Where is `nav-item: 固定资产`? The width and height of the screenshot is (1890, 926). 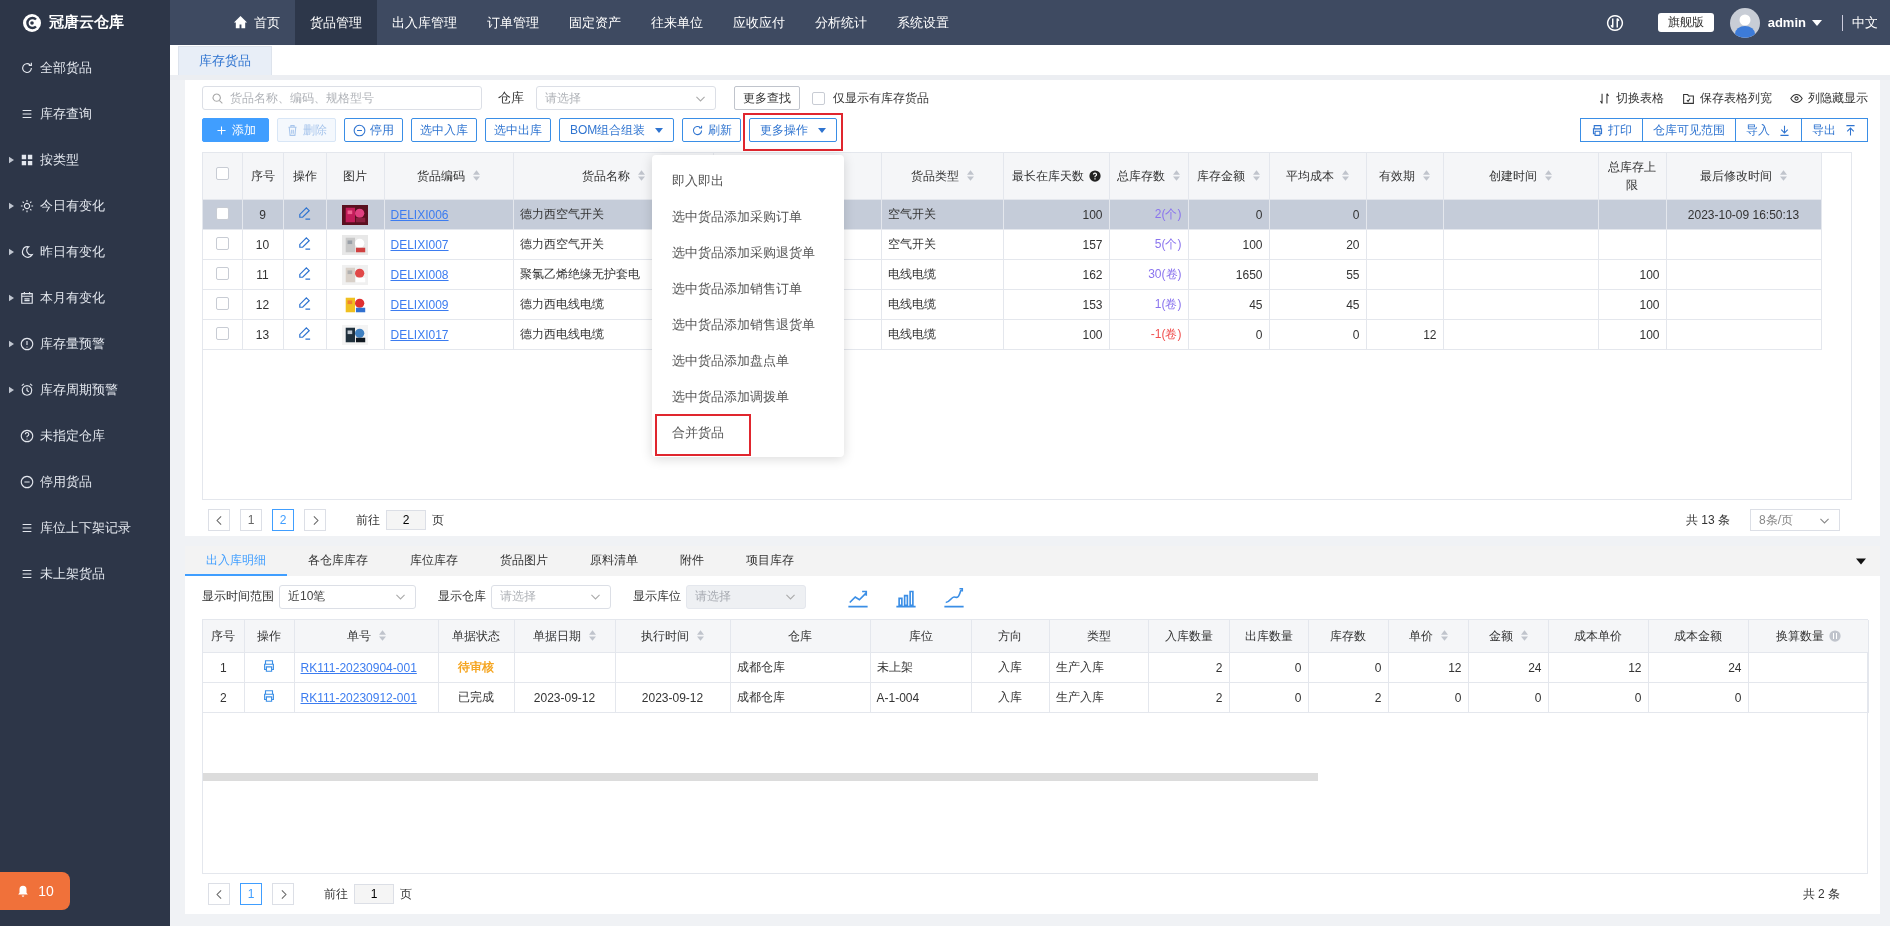 nav-item: 固定资产 is located at coordinates (595, 22).